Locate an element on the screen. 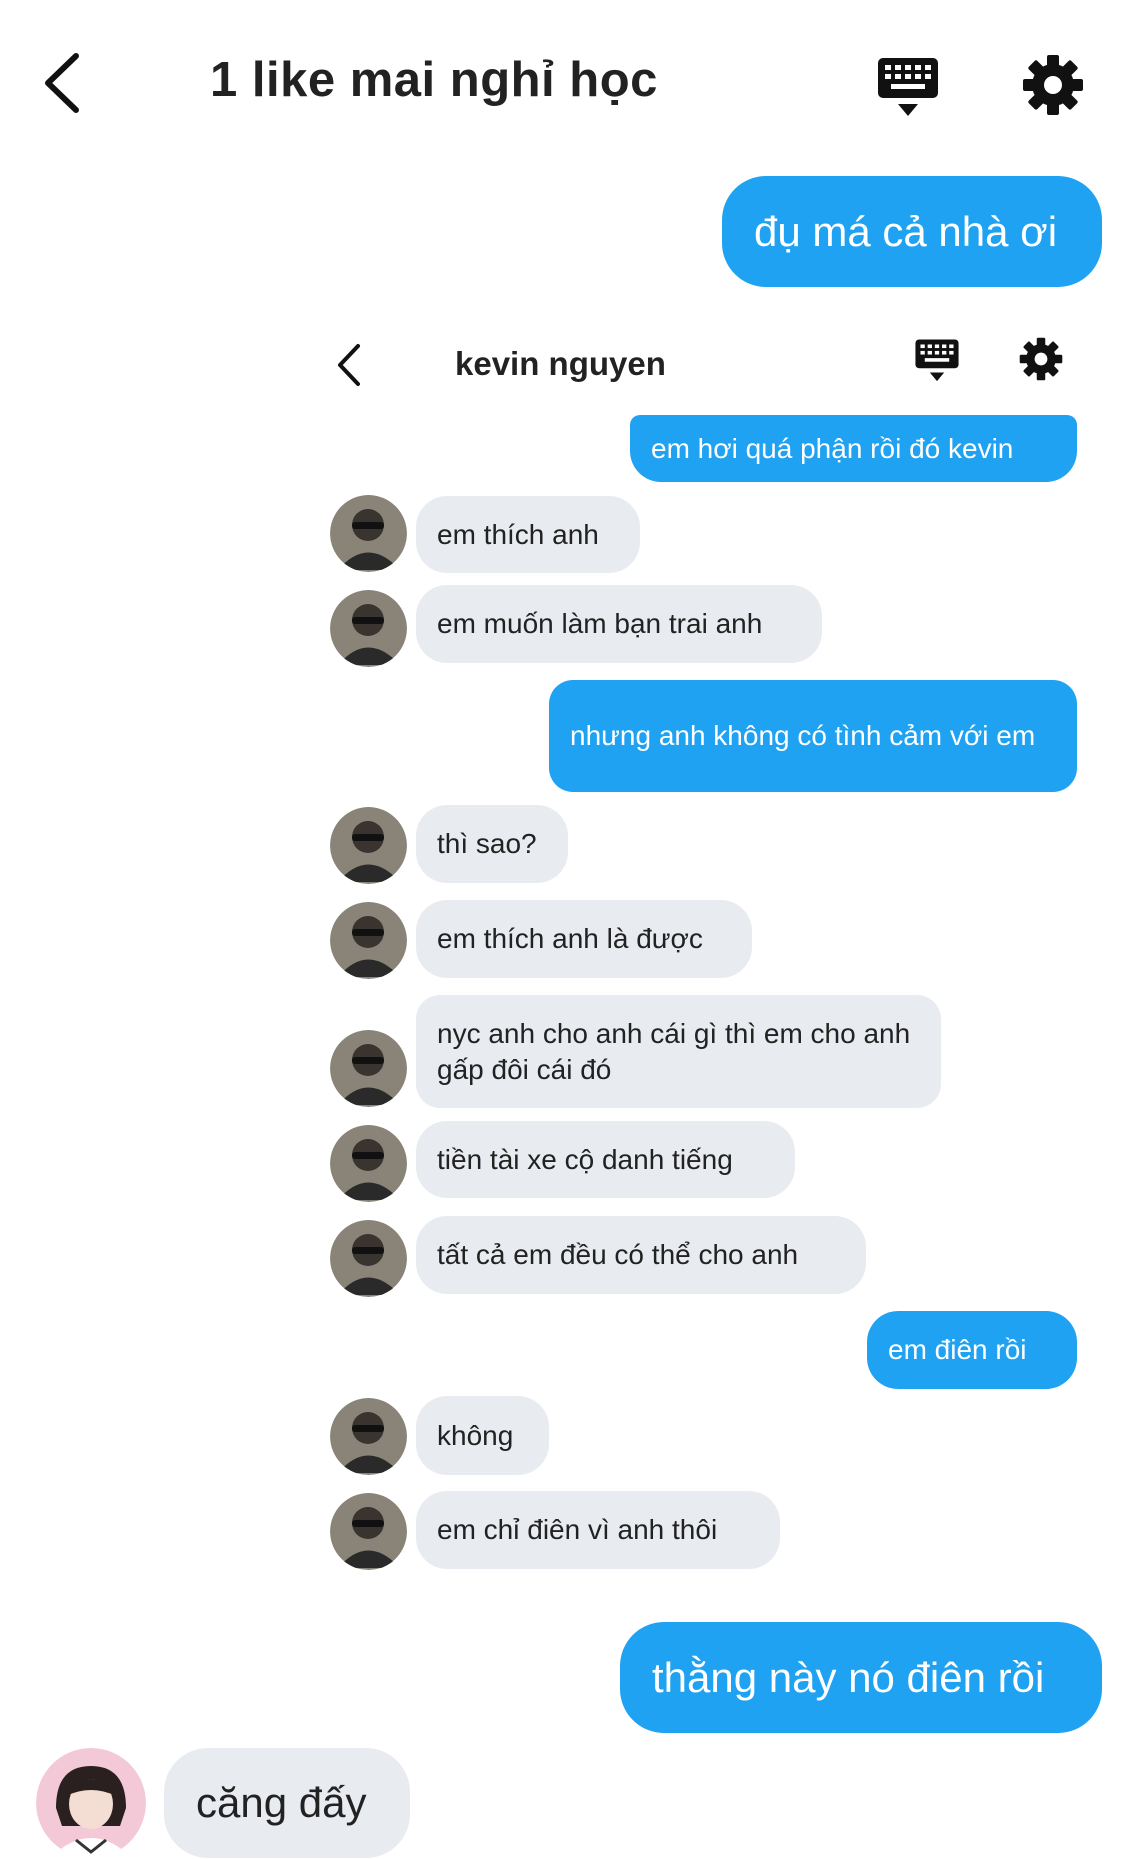 The height and width of the screenshot is (1859, 1125). message-text: tất cả em đều có thể cho anh is located at coordinates (618, 1254).